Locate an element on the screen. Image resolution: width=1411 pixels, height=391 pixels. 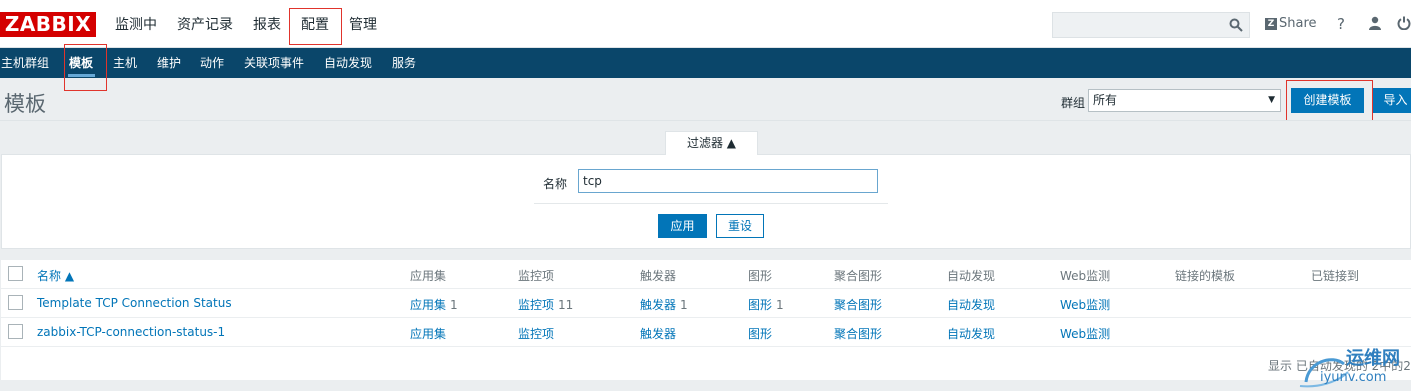
nav-monitoring: 监测中 is located at coordinates (136, 25).